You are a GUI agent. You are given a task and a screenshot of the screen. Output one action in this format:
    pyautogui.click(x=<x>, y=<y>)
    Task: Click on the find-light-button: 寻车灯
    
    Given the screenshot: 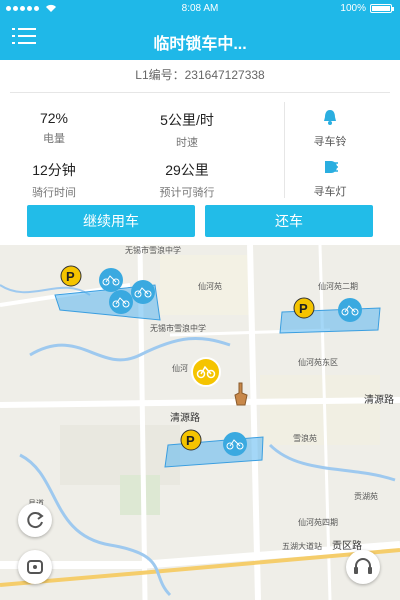 What is the action you would take?
    pyautogui.click(x=330, y=178)
    